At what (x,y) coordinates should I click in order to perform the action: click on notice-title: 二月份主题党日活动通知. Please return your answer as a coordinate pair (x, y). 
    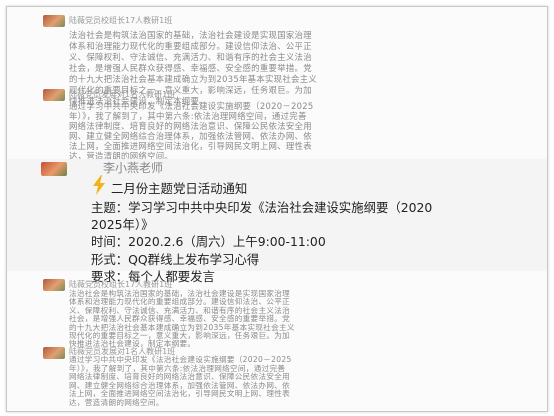
    Looking at the image, I should click on (179, 188).